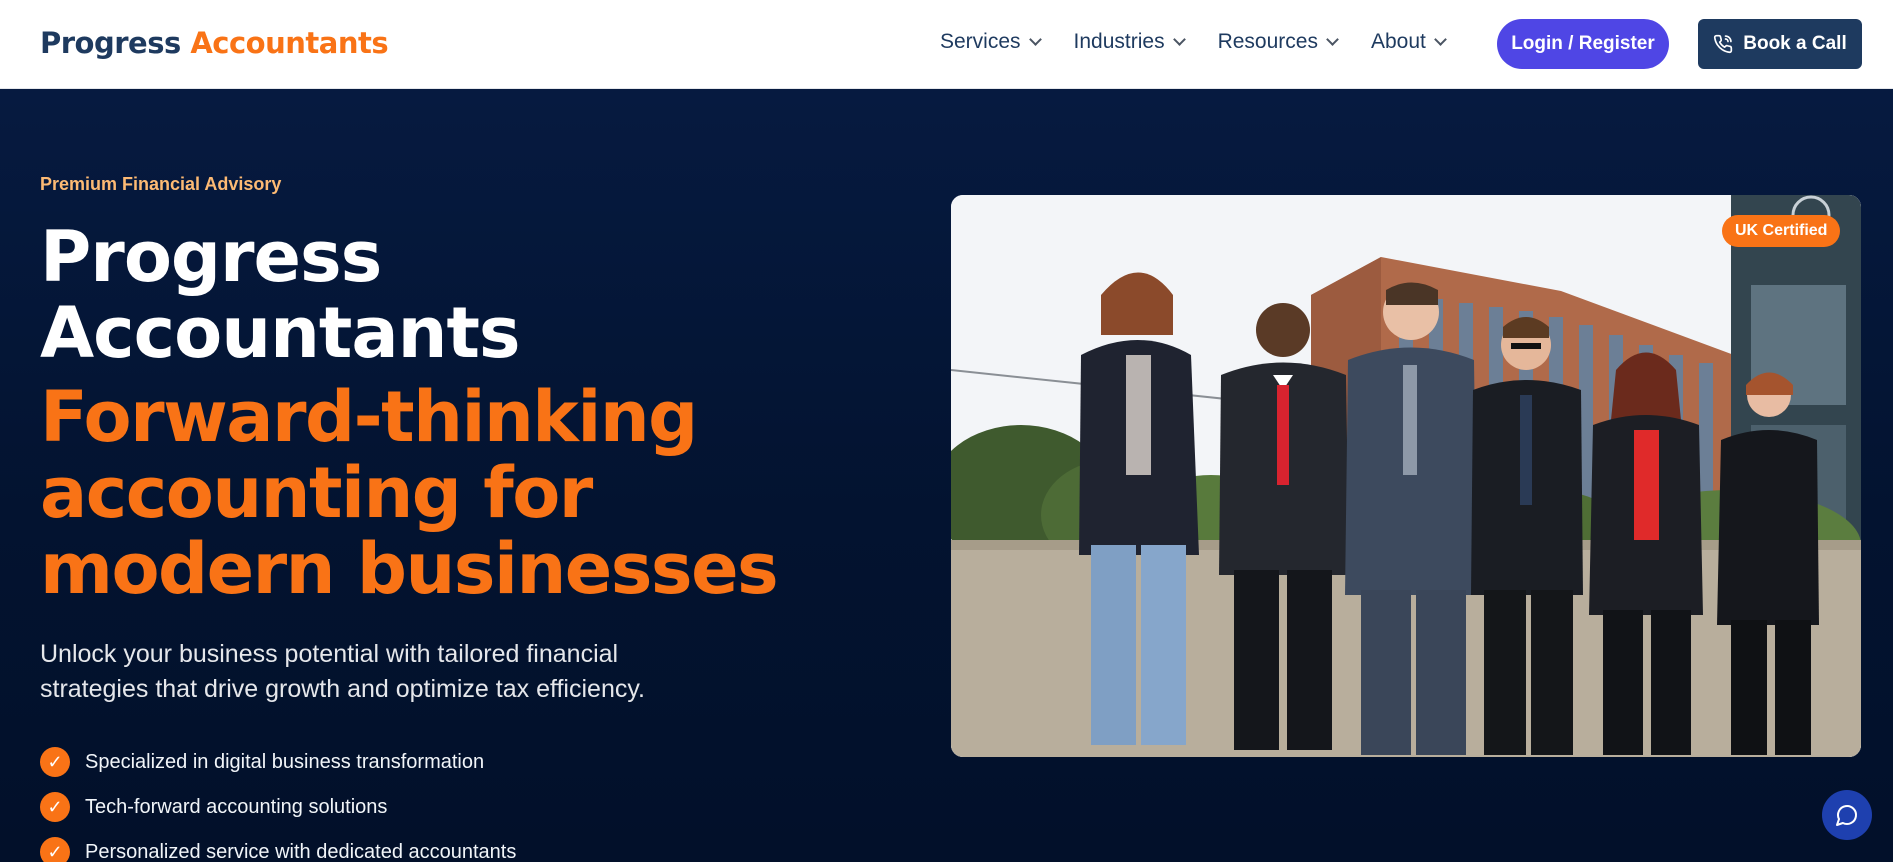  I want to click on brand-name-part1: Progress, so click(110, 43).